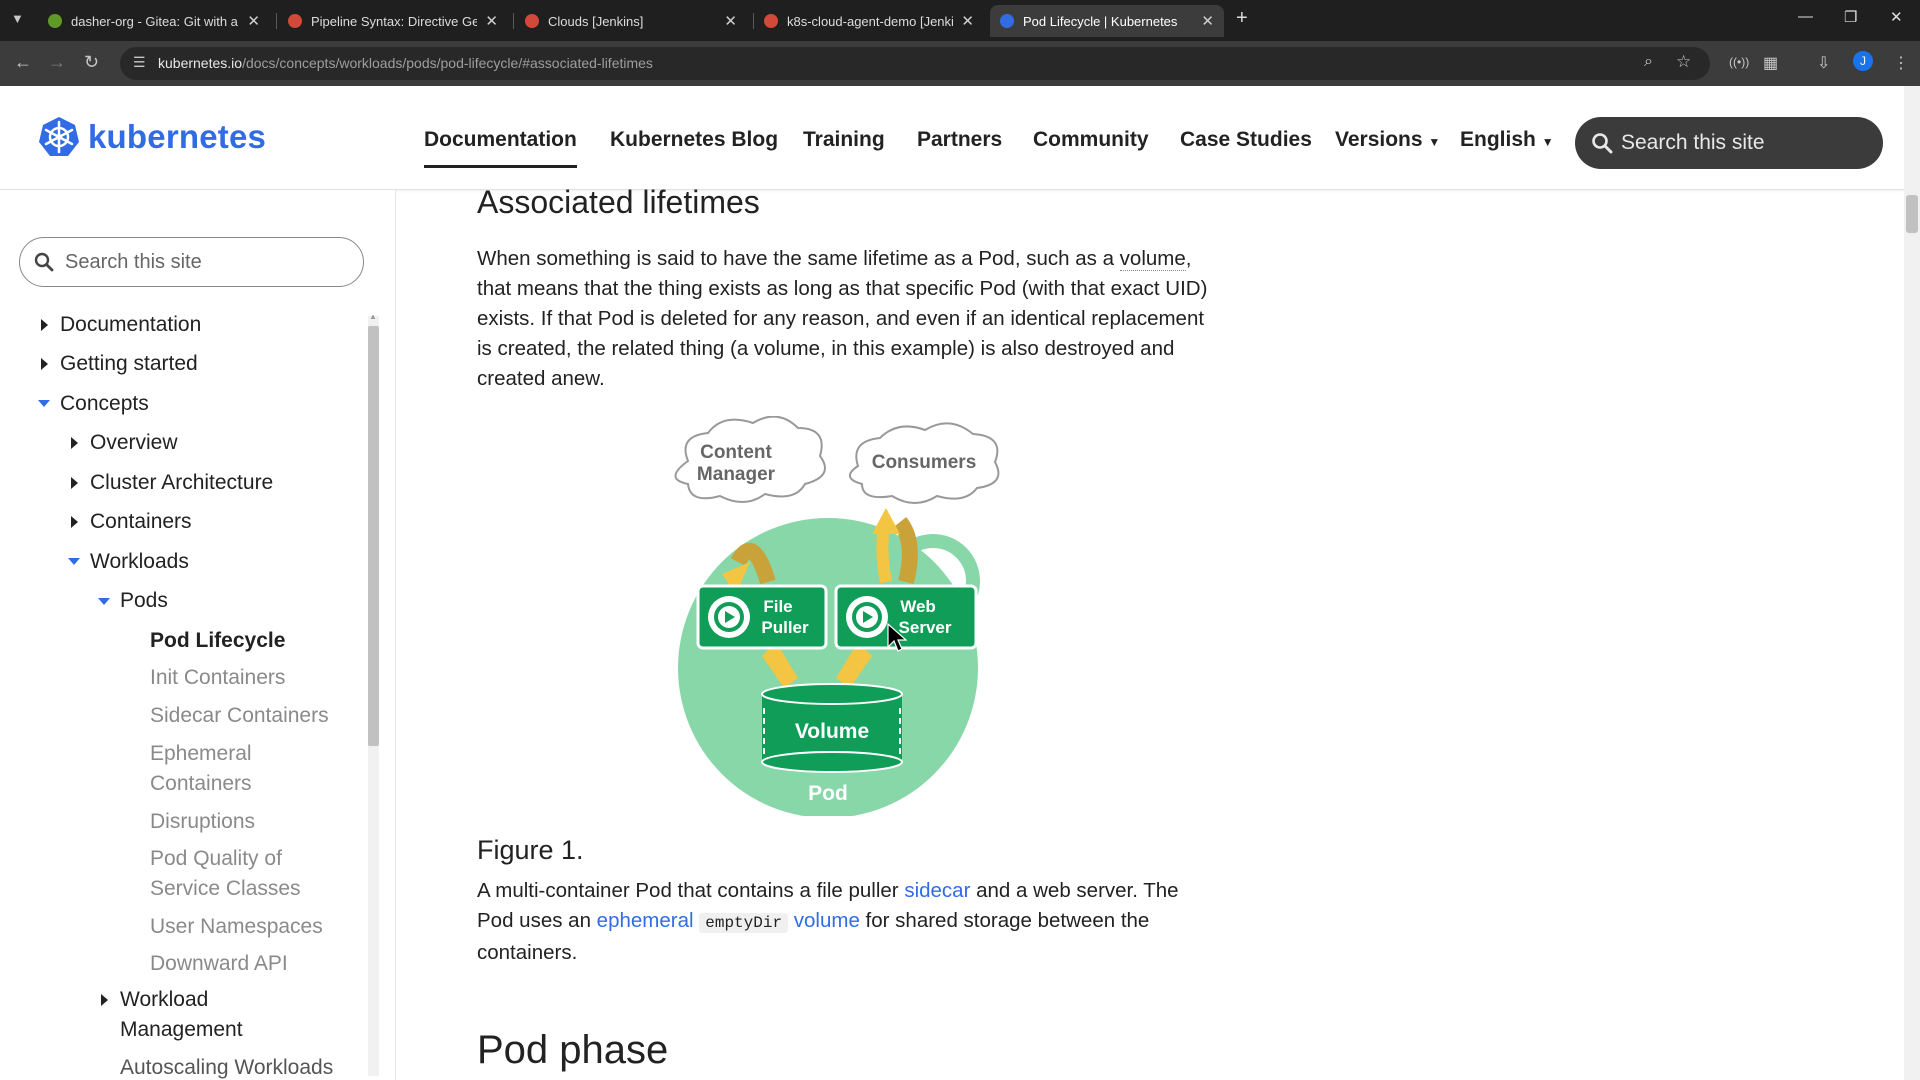 This screenshot has width=1920, height=1080. I want to click on sidecar-link: sidecar, so click(937, 890).